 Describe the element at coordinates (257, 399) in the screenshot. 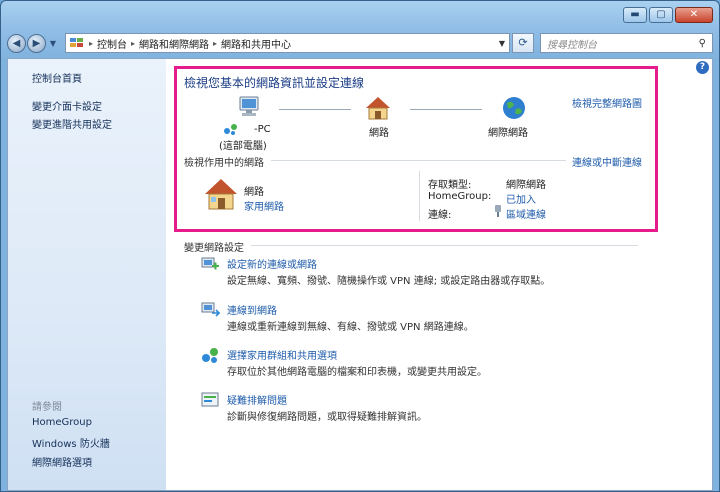

I see `task-troubleshoot-link: 疑難排解問題` at that location.